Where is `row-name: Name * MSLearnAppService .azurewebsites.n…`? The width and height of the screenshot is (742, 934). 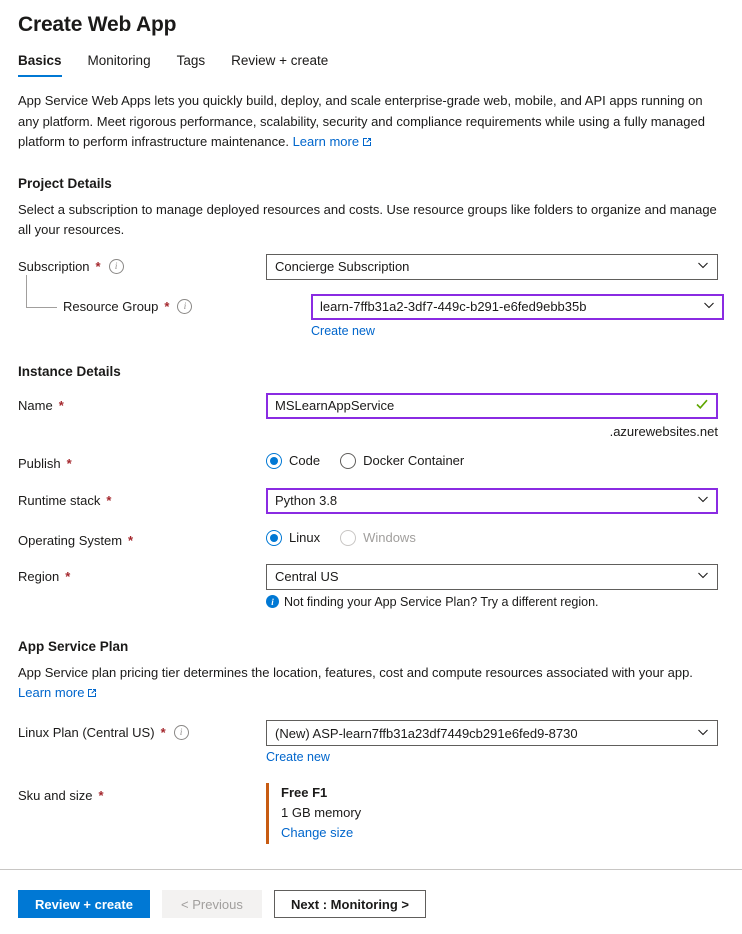
row-name: Name * MSLearnAppService .azurewebsites.n… is located at coordinates (371, 415).